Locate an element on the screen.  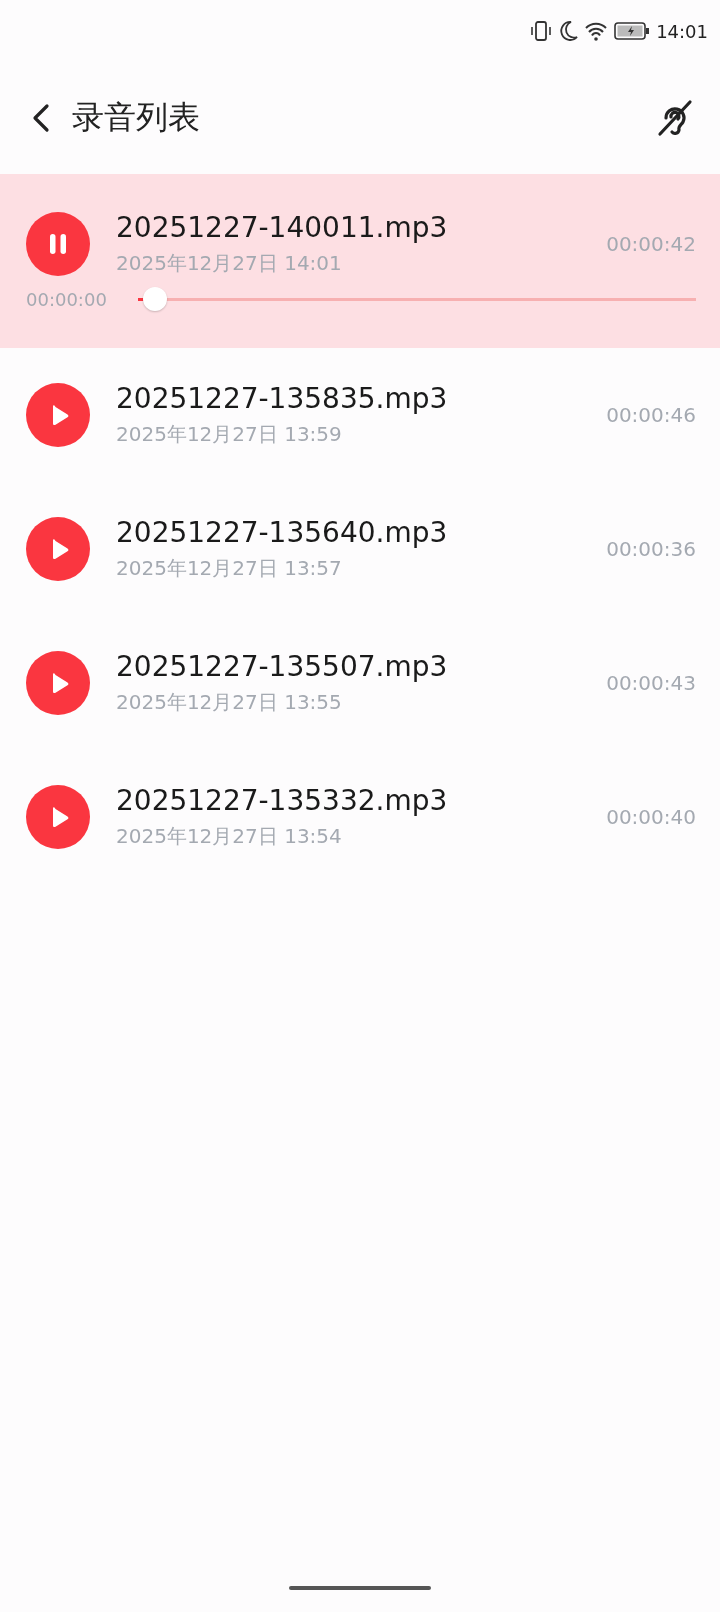
vibrate-icon is located at coordinates (541, 31).